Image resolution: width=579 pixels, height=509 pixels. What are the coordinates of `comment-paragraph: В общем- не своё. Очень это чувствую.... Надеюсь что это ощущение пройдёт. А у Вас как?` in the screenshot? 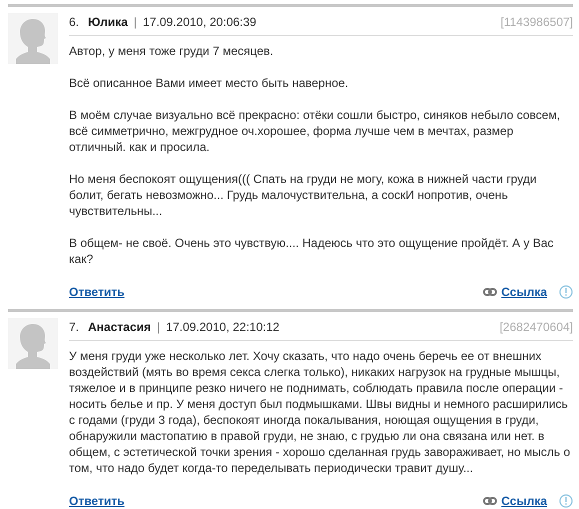 It's located at (312, 251).